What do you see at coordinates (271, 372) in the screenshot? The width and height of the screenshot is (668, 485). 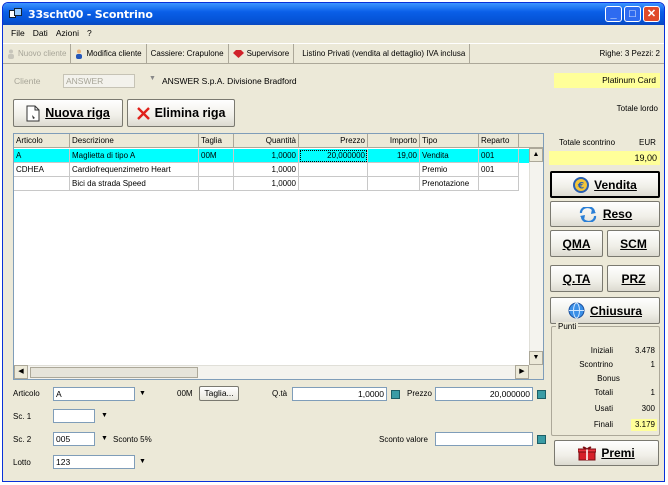 I see `grid-horizontal-scrollbar: ◀ ▶` at bounding box center [271, 372].